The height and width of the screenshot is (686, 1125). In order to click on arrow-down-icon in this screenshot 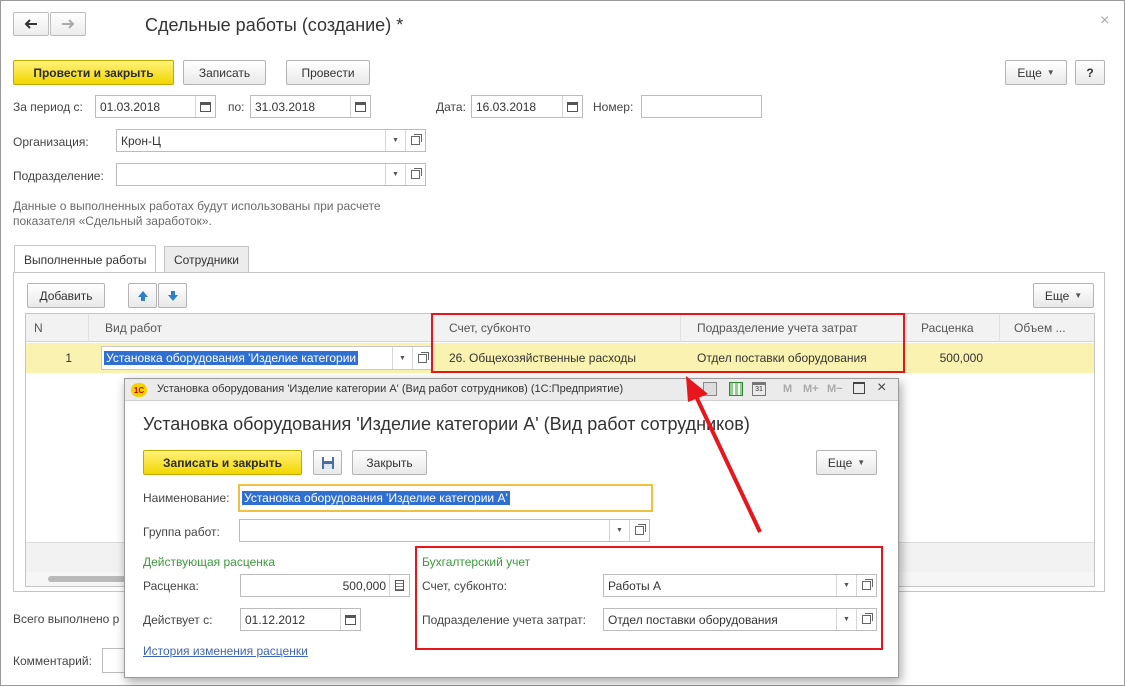, I will do `click(172, 295)`.